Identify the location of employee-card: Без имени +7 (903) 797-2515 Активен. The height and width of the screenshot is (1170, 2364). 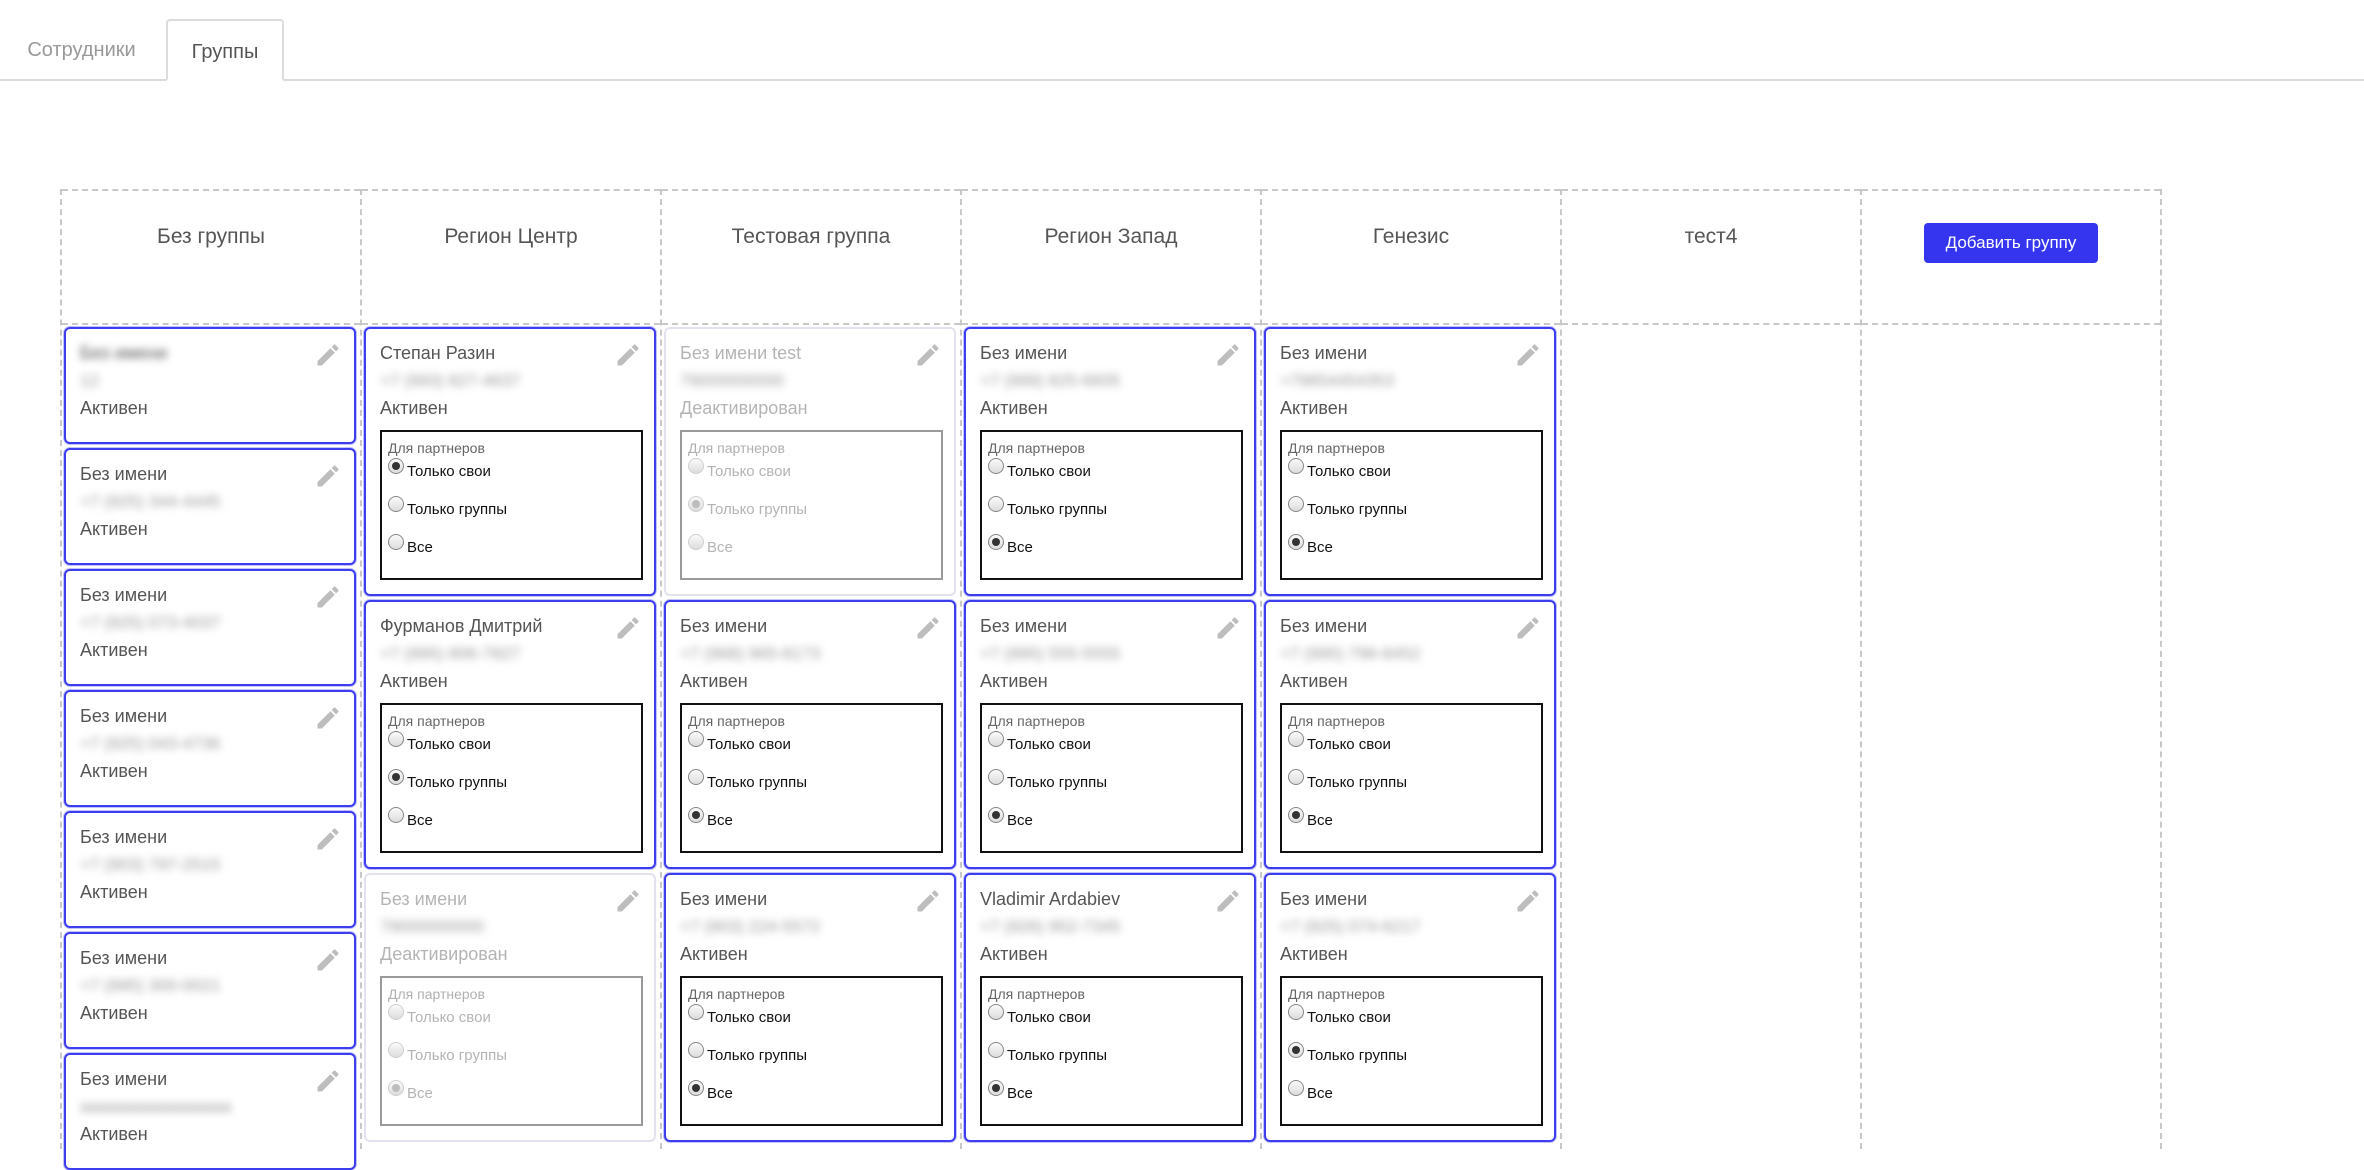
(210, 869).